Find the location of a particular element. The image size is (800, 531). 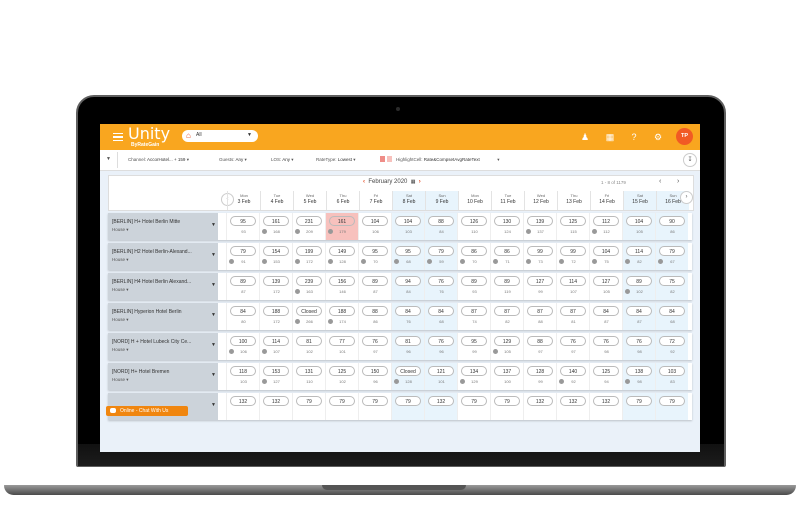

rate-pill: 161 is located at coordinates (276, 221).